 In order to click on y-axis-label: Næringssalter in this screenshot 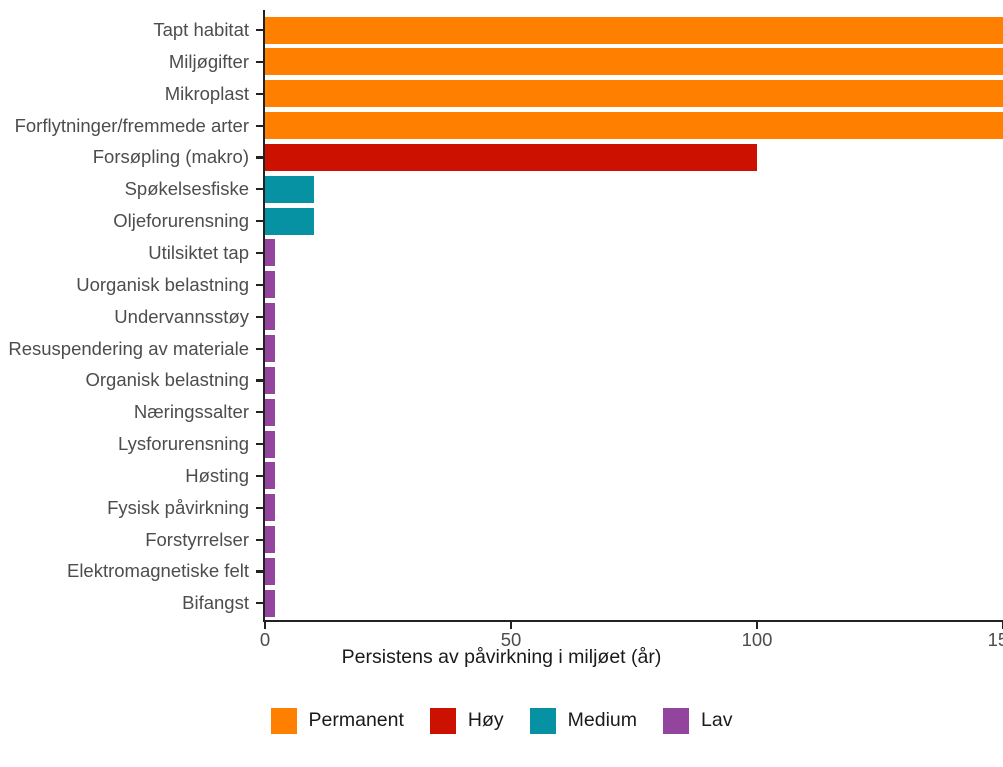, I will do `click(191, 412)`.